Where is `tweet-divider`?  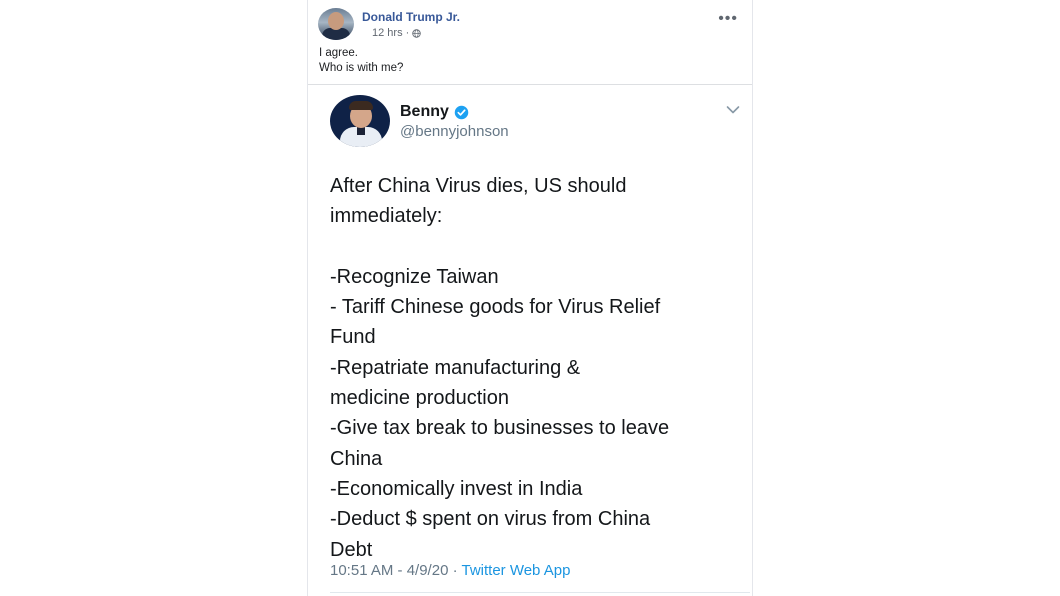
tweet-divider is located at coordinates (540, 592).